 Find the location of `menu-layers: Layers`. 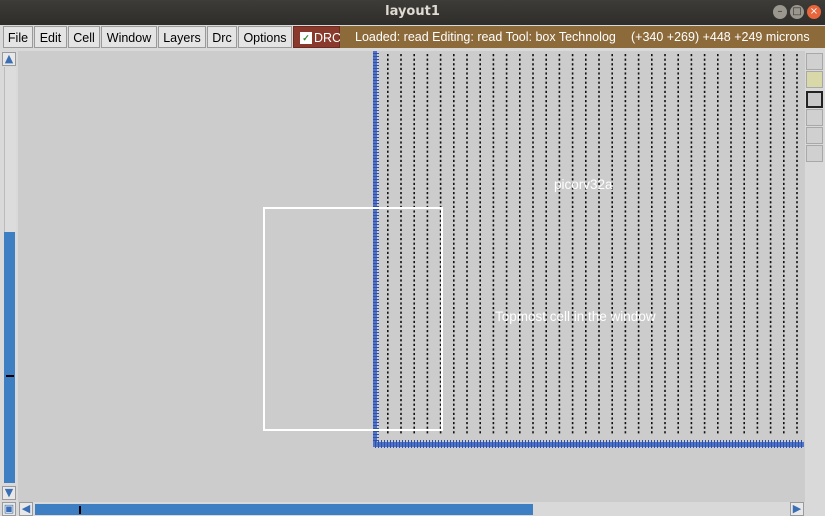

menu-layers: Layers is located at coordinates (182, 37).